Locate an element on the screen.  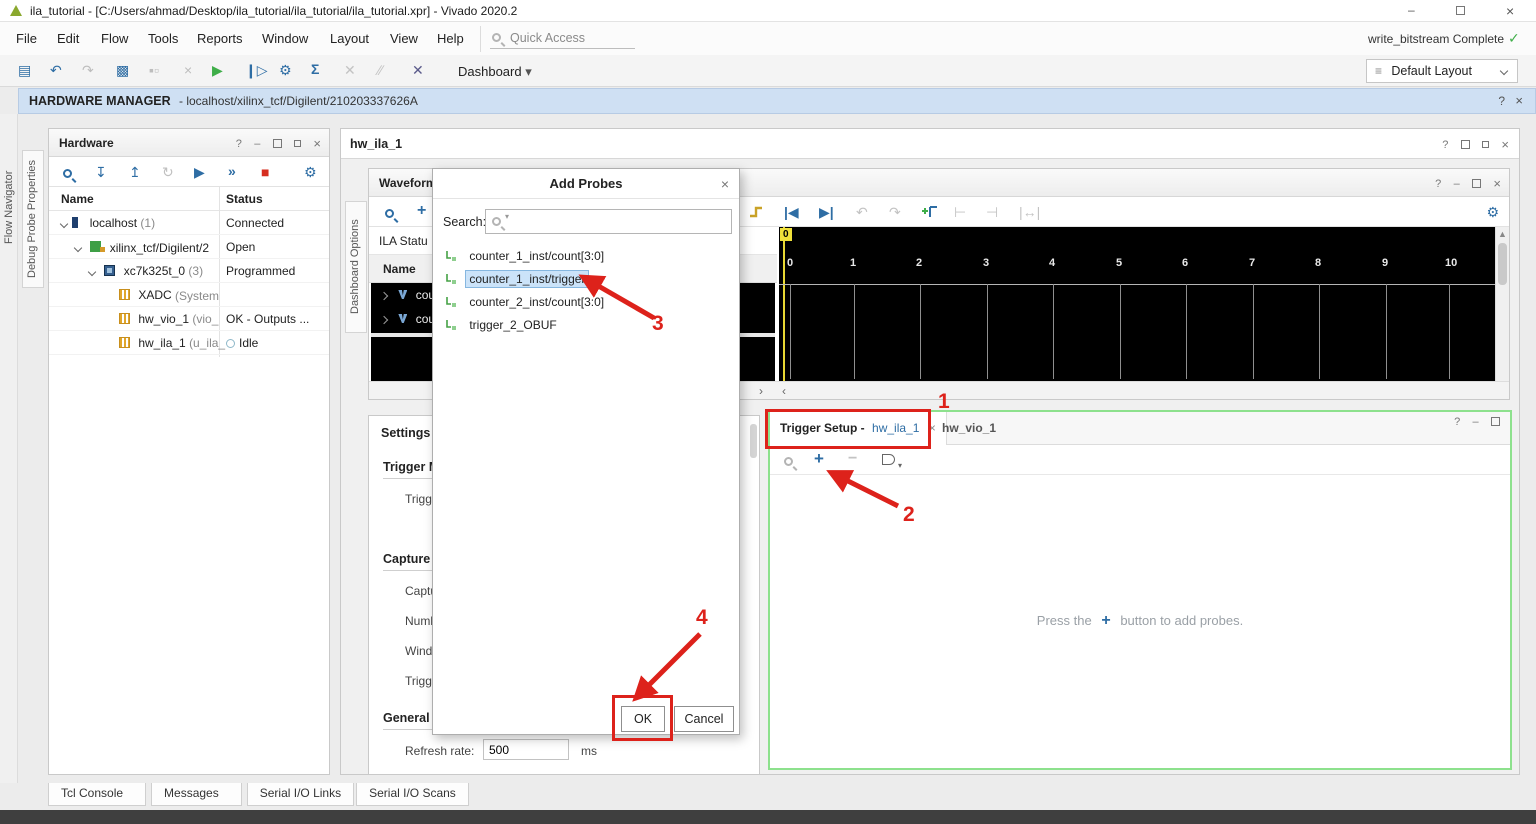
expand-all-icon: ↥ is located at coordinates (135, 172).